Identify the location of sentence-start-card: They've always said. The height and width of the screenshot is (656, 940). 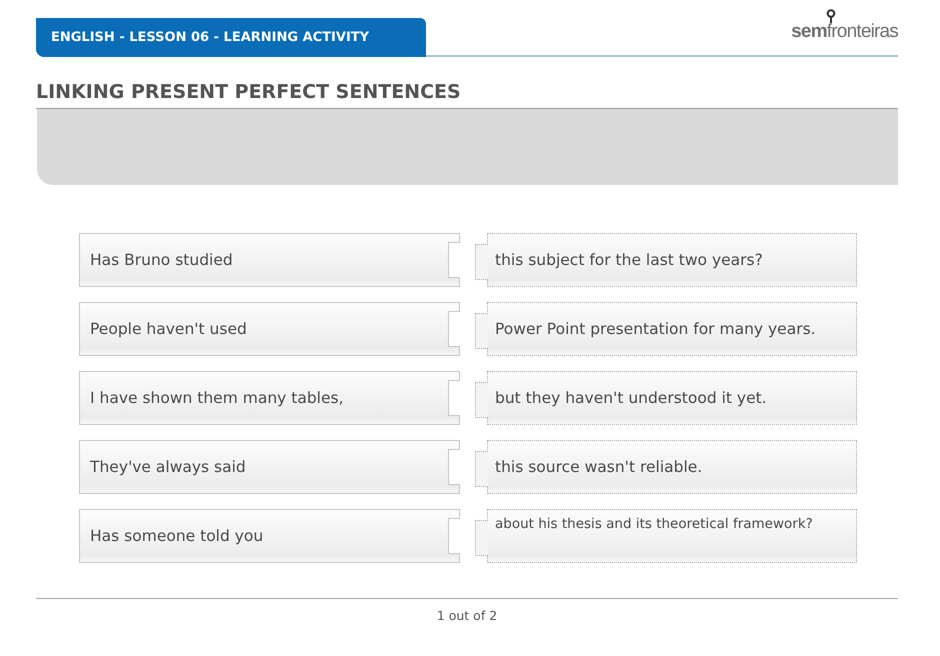
(269, 467).